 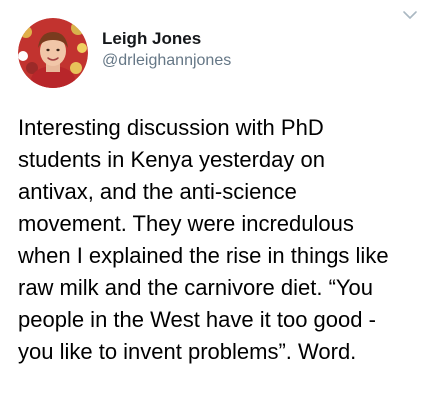 I want to click on author-display-name: Leigh Jones, so click(x=166, y=39).